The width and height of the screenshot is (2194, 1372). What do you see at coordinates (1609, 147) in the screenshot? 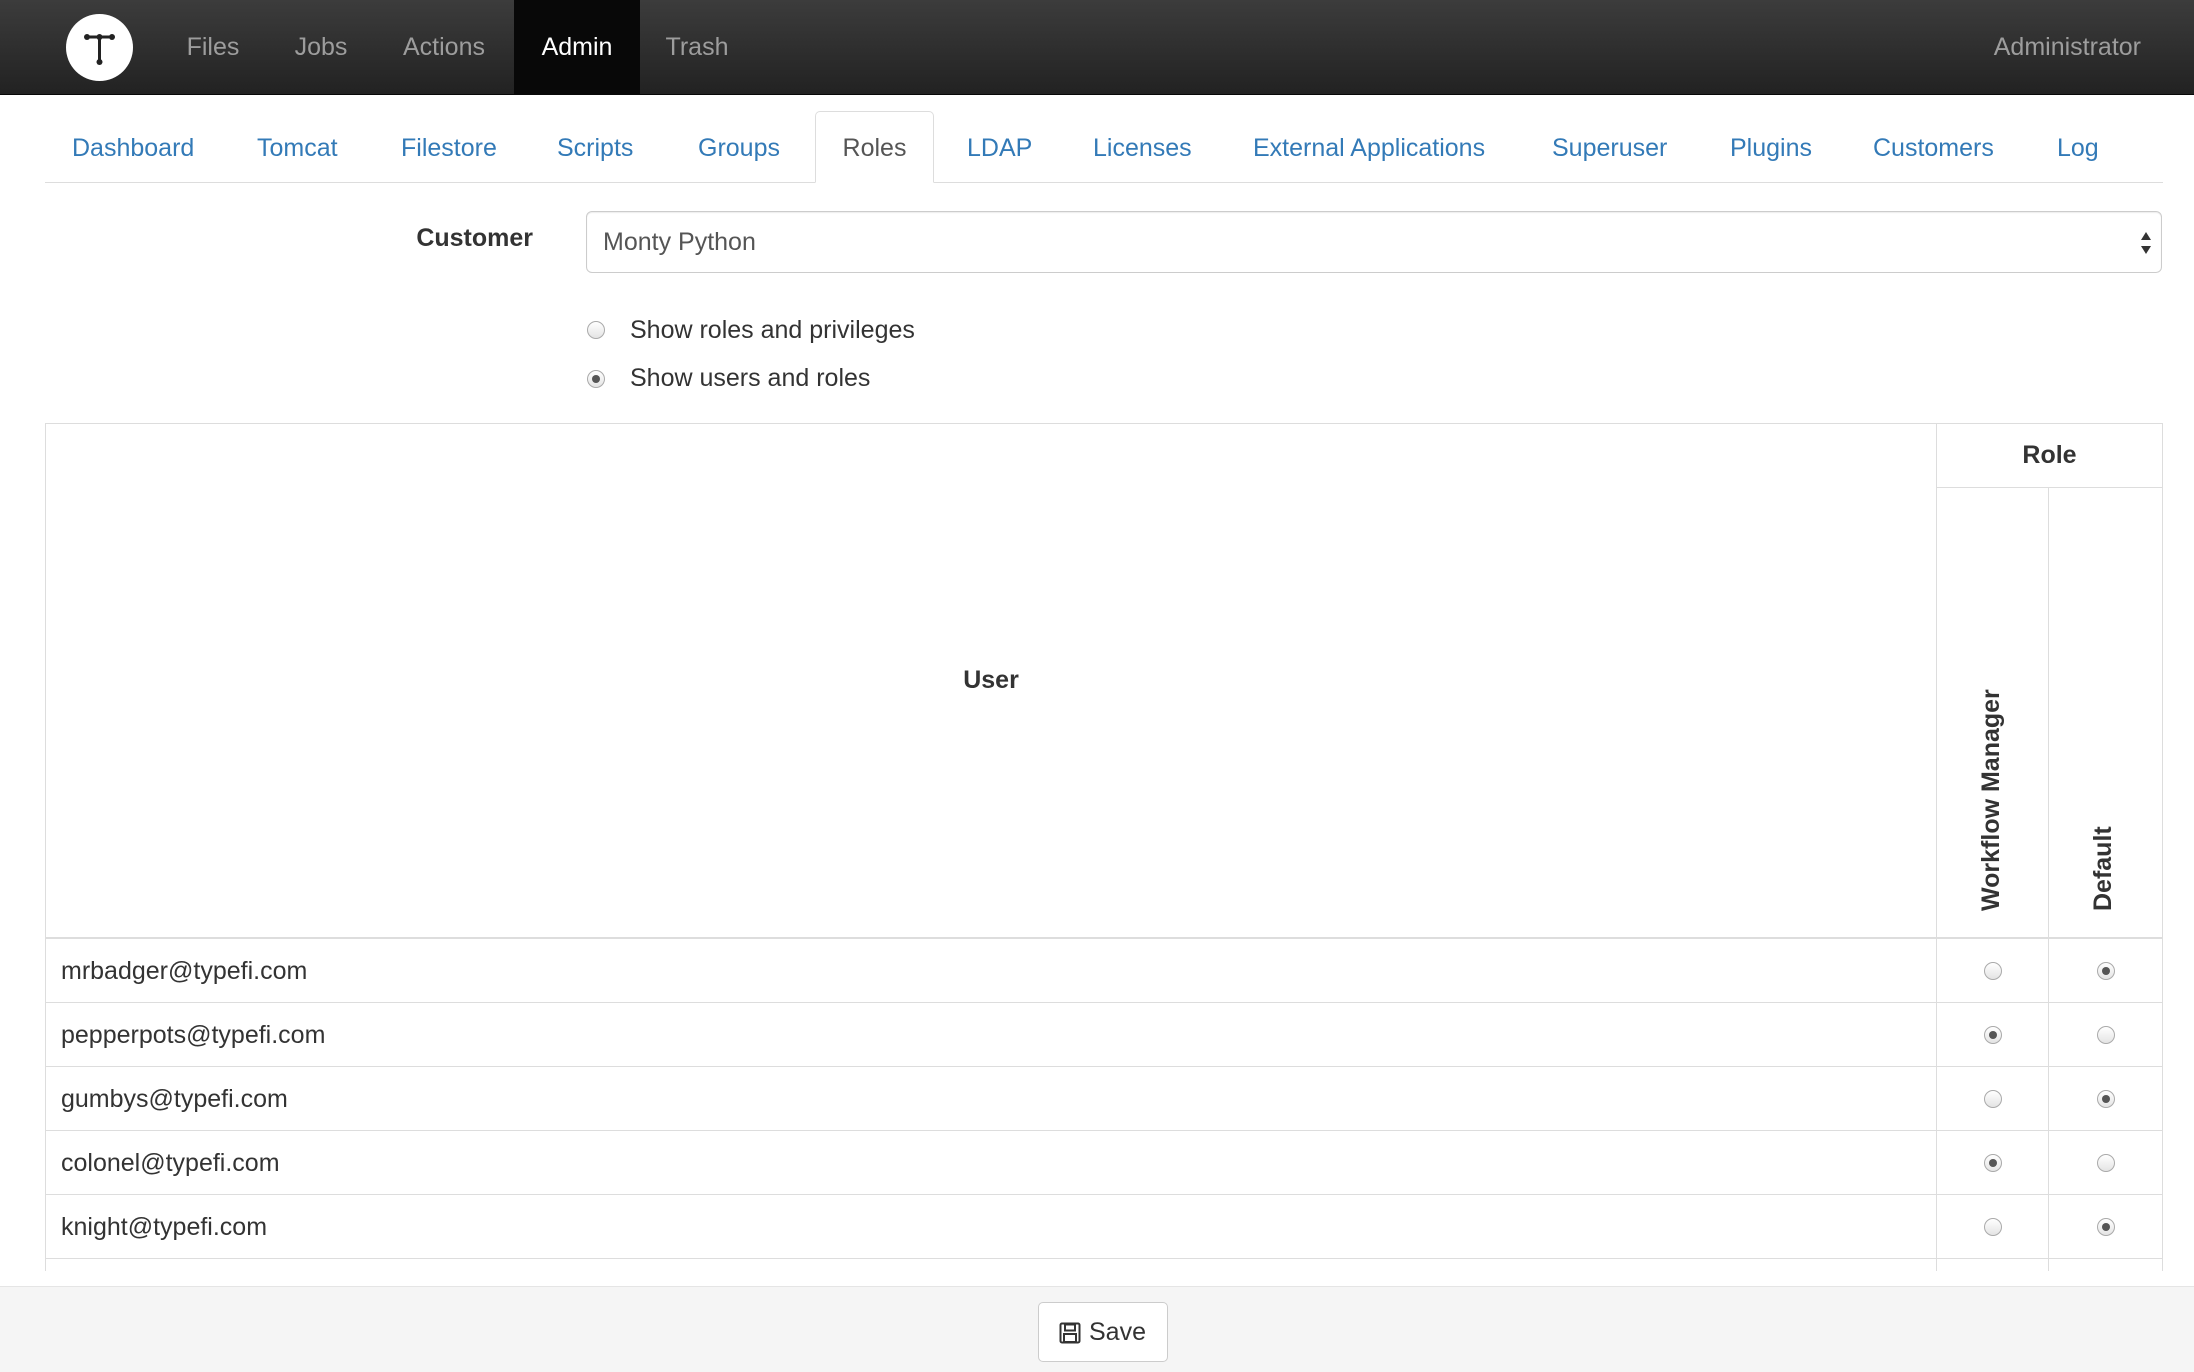
I see `tab-superuser: Superuser` at bounding box center [1609, 147].